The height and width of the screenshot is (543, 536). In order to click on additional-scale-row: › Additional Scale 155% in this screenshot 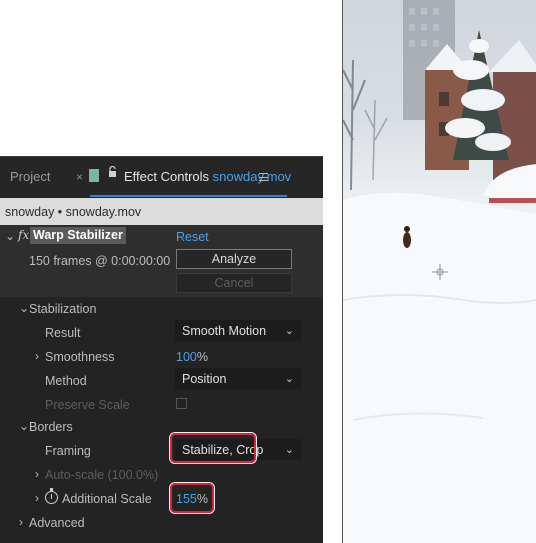, I will do `click(161, 499)`.